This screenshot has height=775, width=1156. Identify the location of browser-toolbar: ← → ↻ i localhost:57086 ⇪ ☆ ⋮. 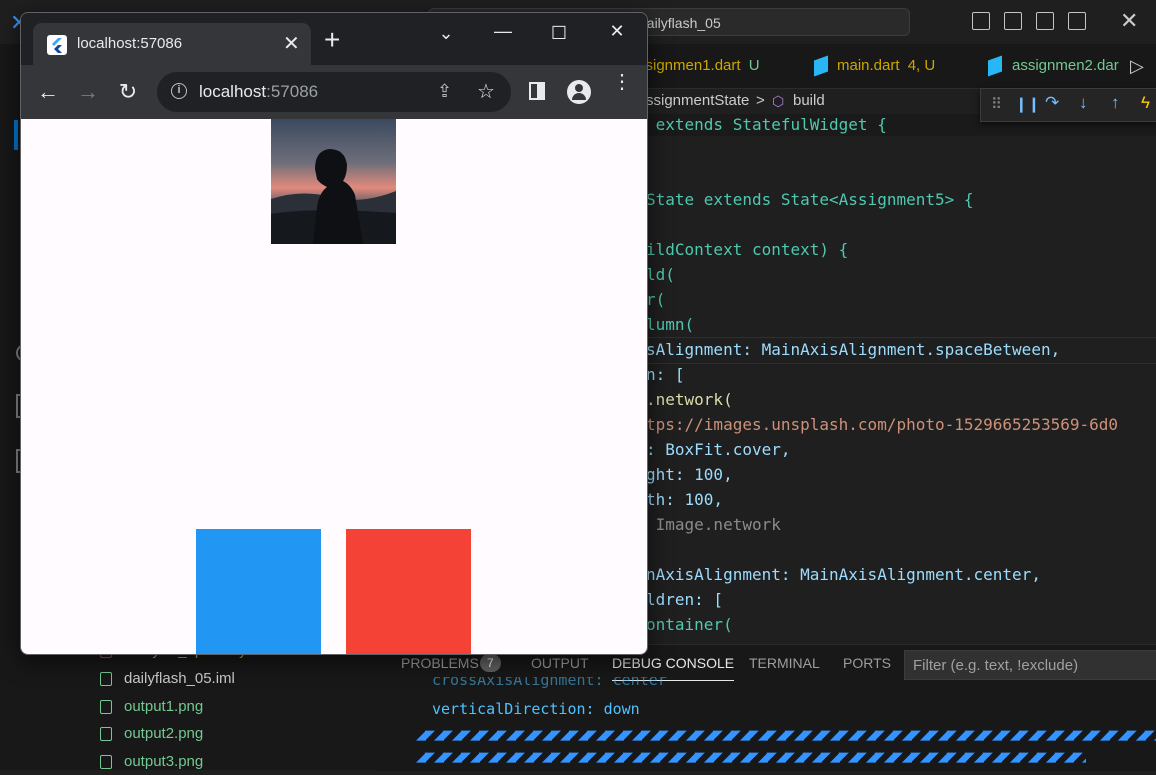
(334, 92).